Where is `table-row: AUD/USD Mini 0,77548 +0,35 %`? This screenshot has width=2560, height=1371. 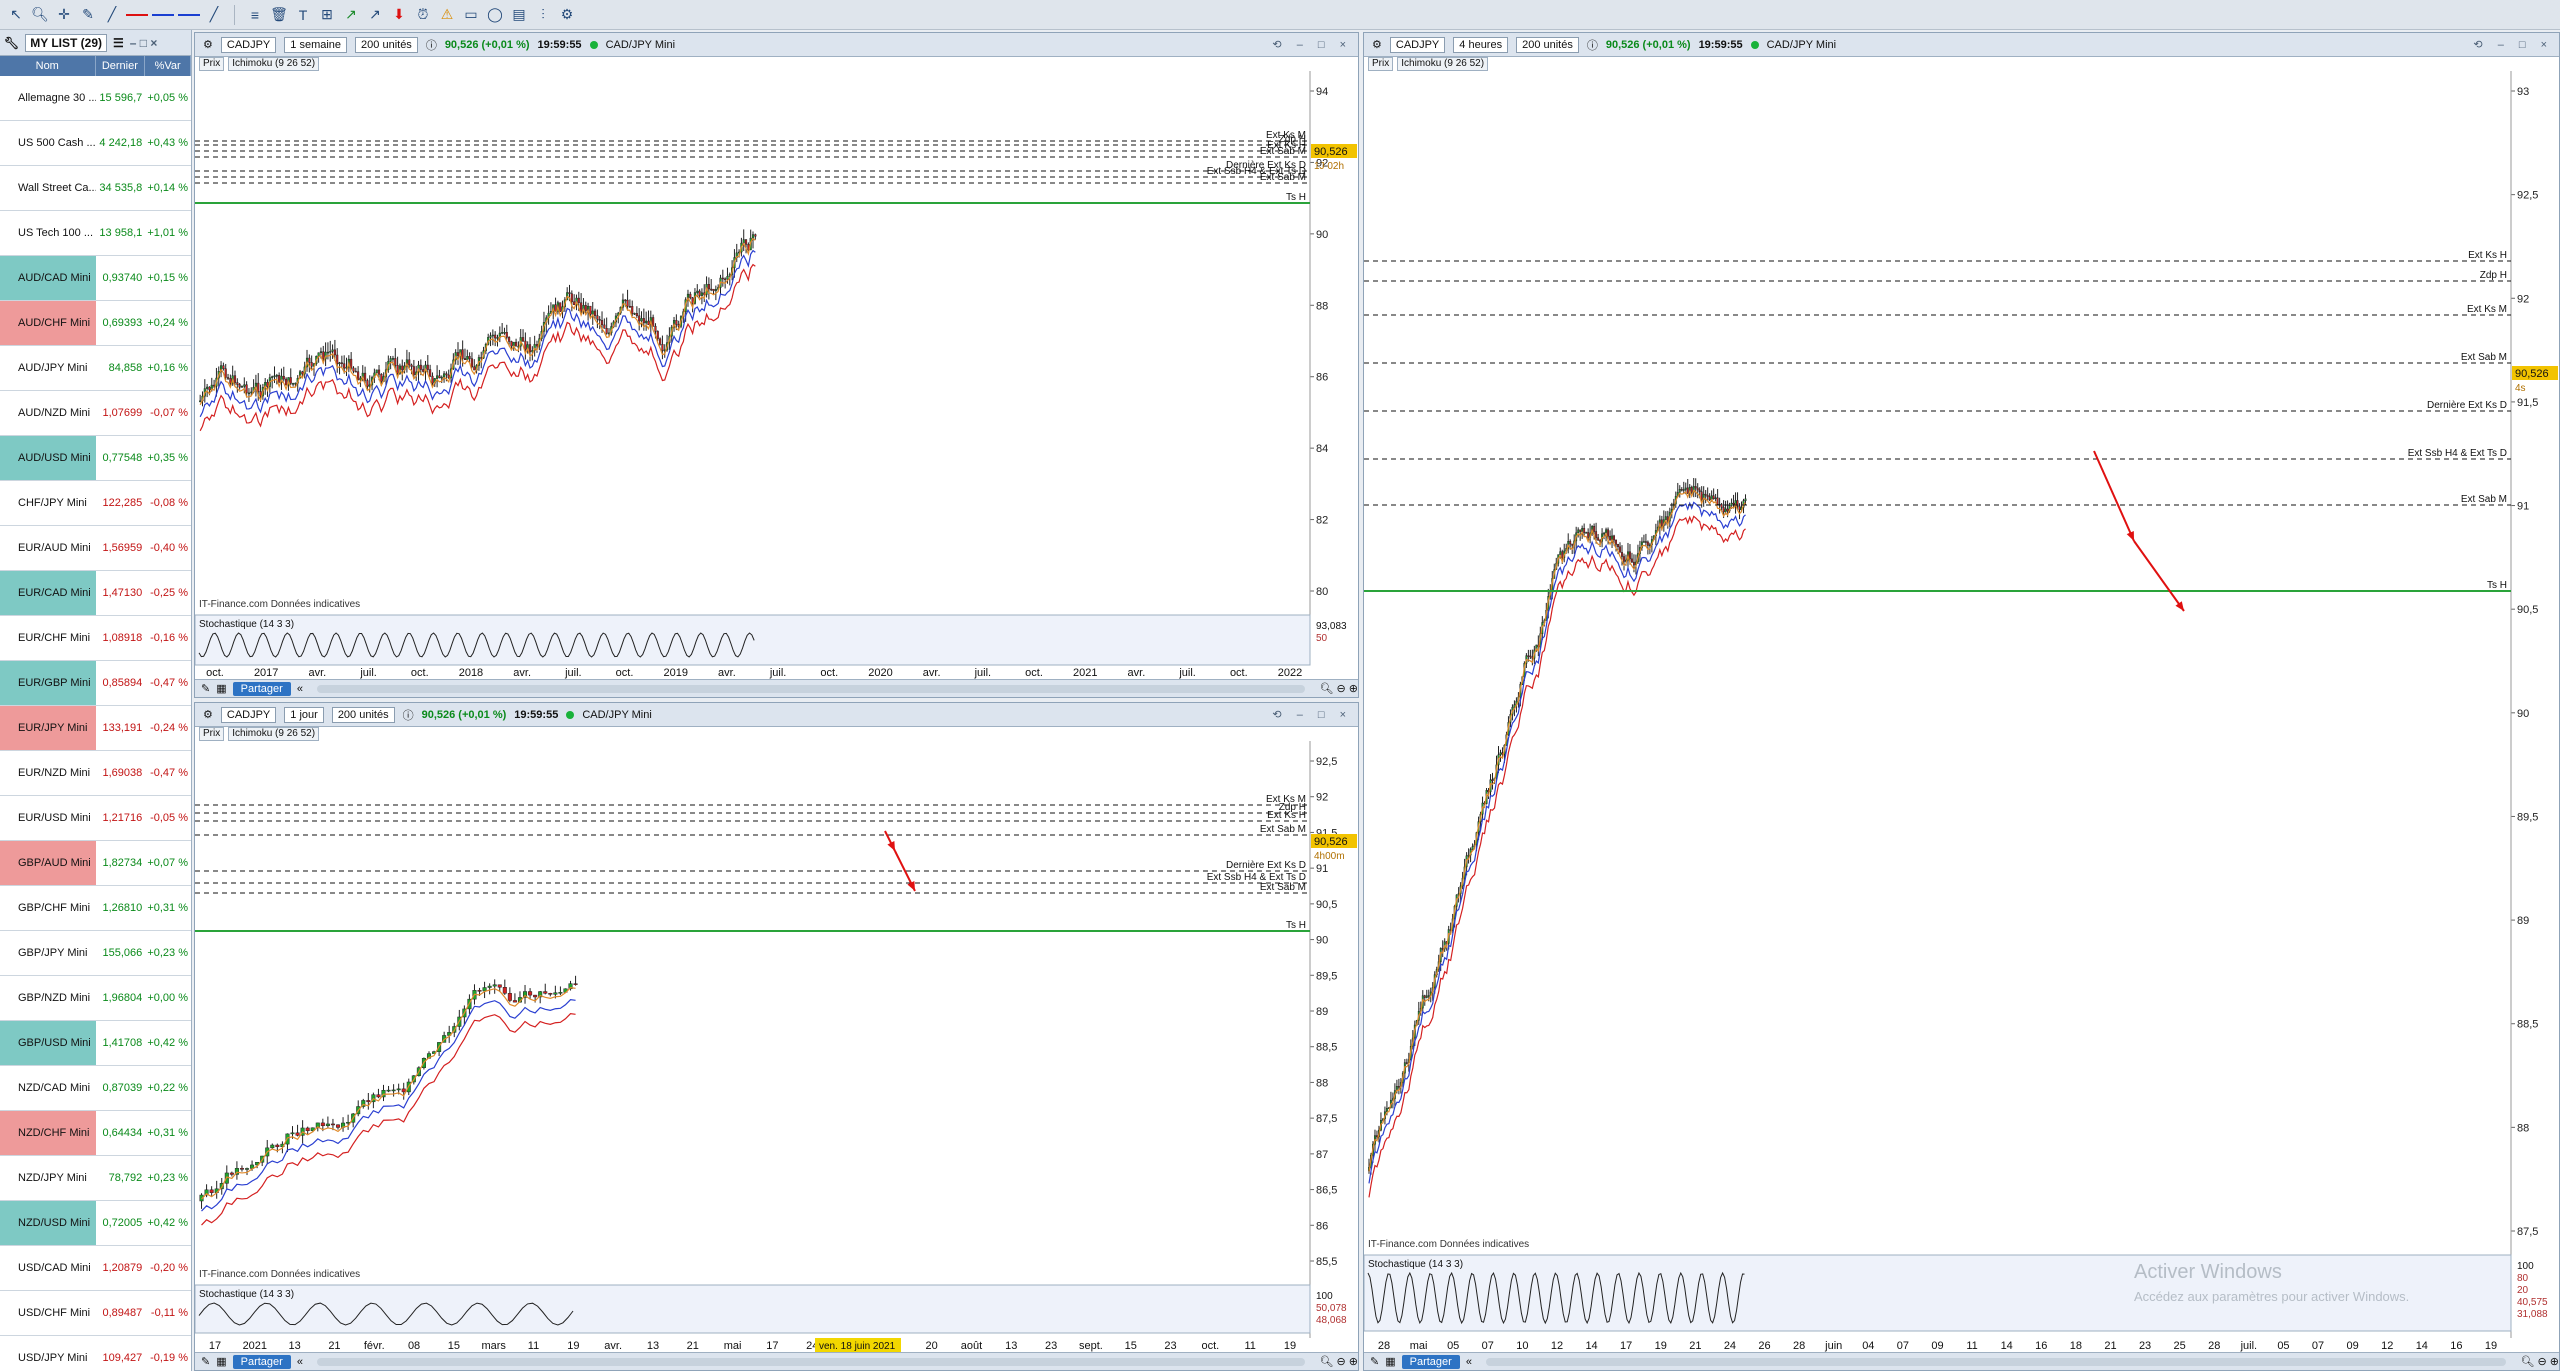 table-row: AUD/USD Mini 0,77548 +0,35 % is located at coordinates (95, 458).